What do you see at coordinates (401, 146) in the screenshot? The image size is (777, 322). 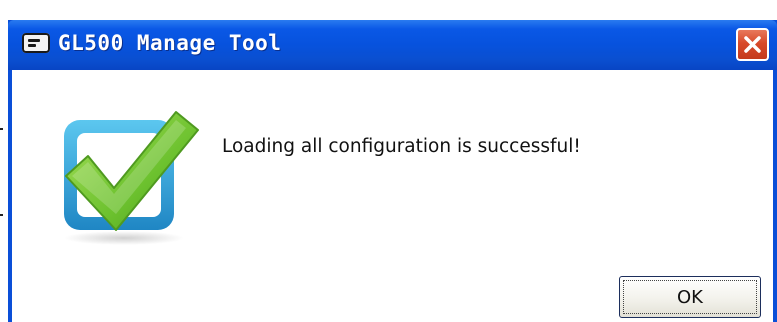 I see `dialog-message: Loading all configuration is successful!` at bounding box center [401, 146].